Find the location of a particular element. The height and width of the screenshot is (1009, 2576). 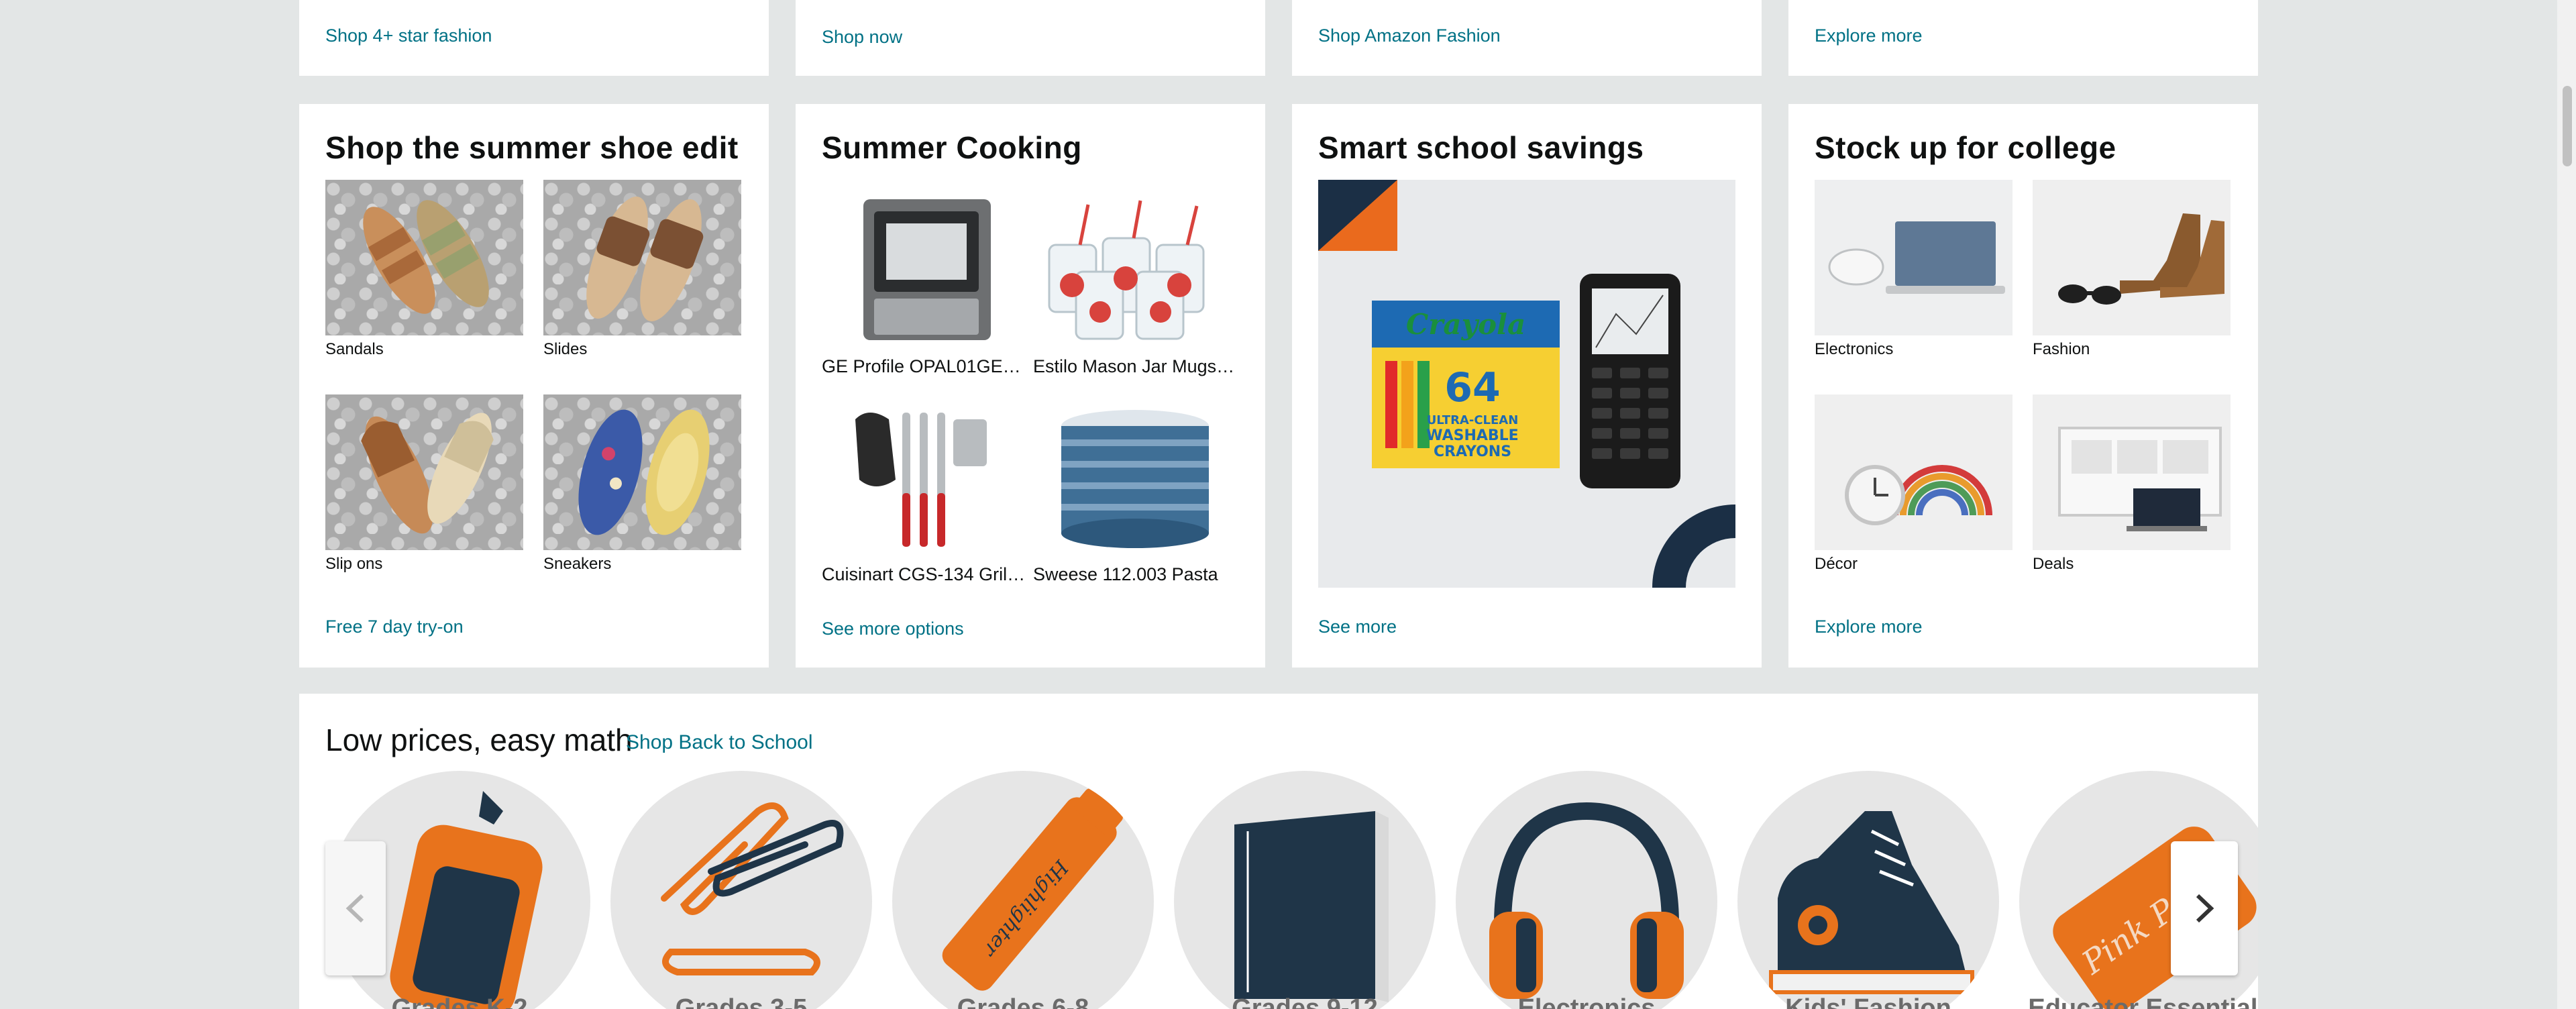

free-try-on-link: Free 7 day try-on is located at coordinates (394, 627).